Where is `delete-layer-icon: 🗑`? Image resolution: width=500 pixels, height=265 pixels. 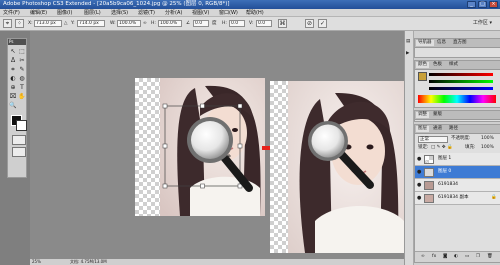
delete-layer-icon: 🗑 is located at coordinates (490, 257).